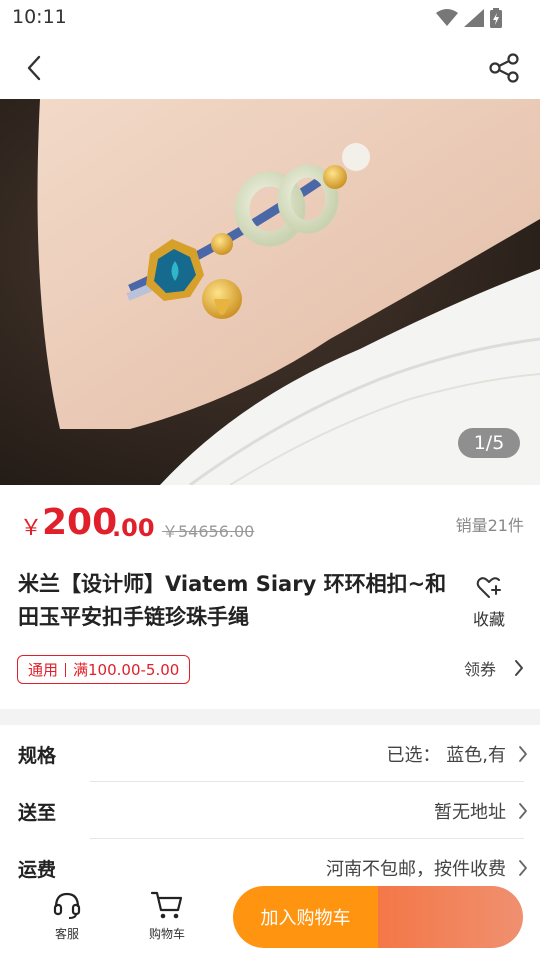 Image resolution: width=540 pixels, height=960 pixels. What do you see at coordinates (80, 522) in the screenshot?
I see `price-integer: 200` at bounding box center [80, 522].